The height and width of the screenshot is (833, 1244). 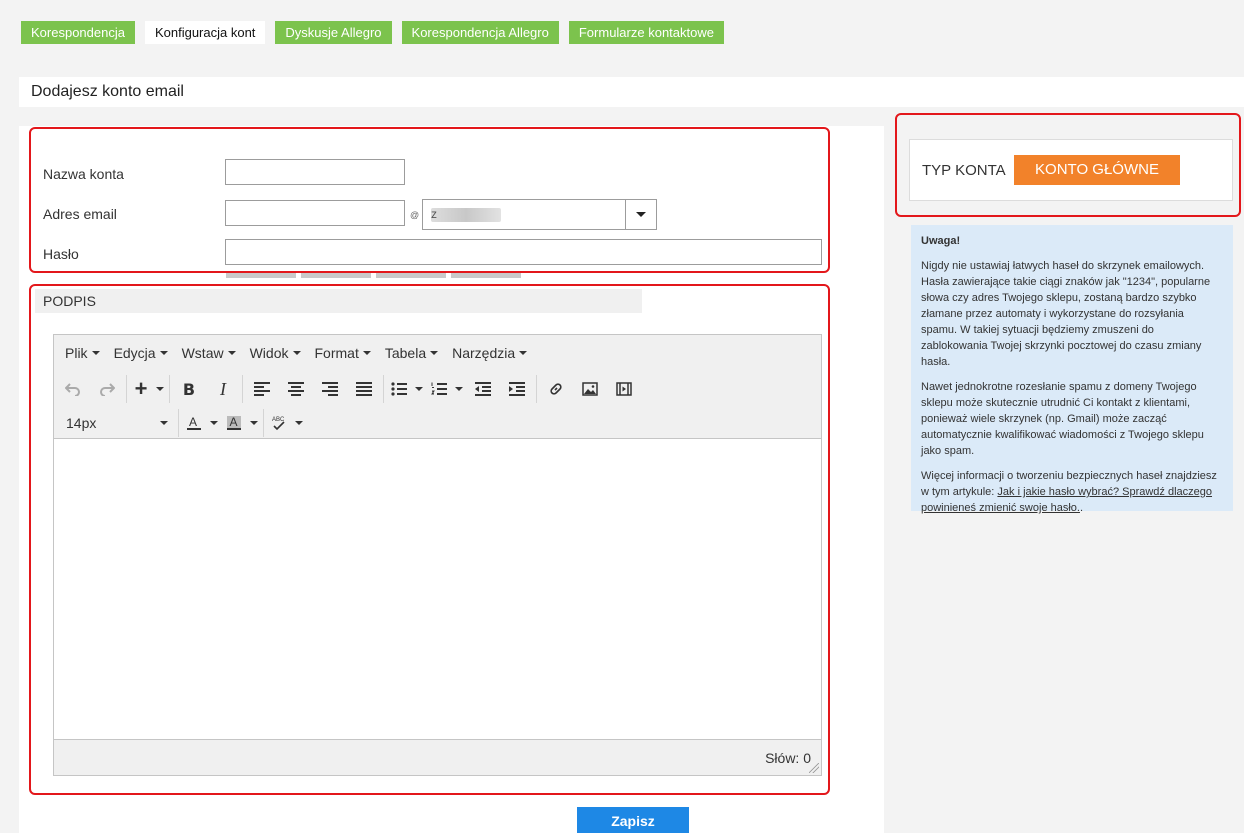 What do you see at coordinates (364, 389) in the screenshot?
I see `align-justify-button` at bounding box center [364, 389].